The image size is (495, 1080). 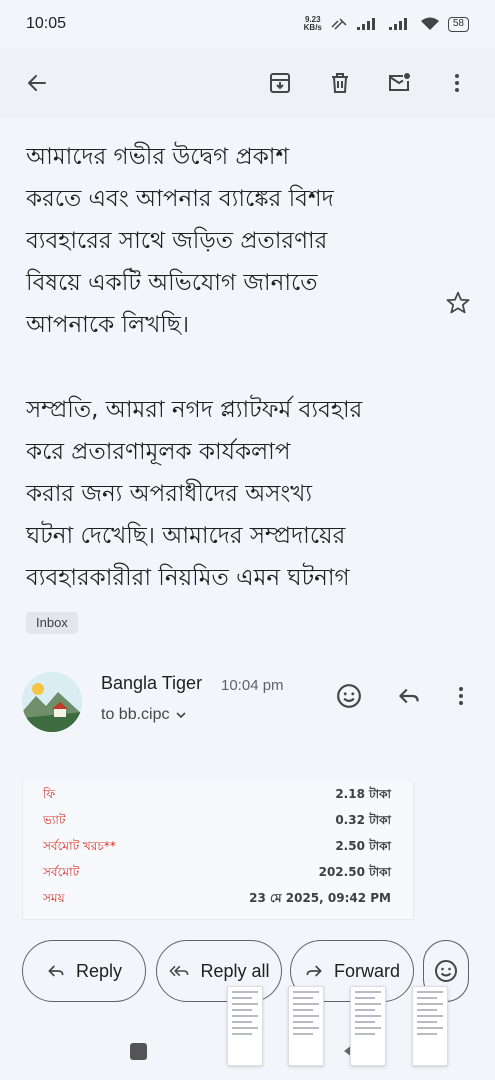 What do you see at coordinates (363, 846) in the screenshot?
I see `receipt-value: 2.50 টাকা` at bounding box center [363, 846].